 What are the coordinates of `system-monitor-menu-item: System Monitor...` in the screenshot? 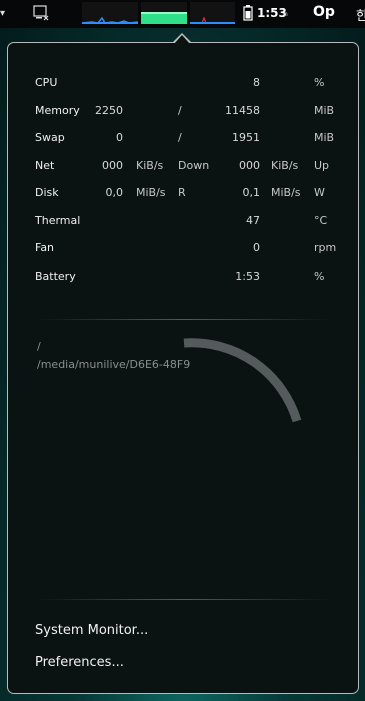 It's located at (91, 630).